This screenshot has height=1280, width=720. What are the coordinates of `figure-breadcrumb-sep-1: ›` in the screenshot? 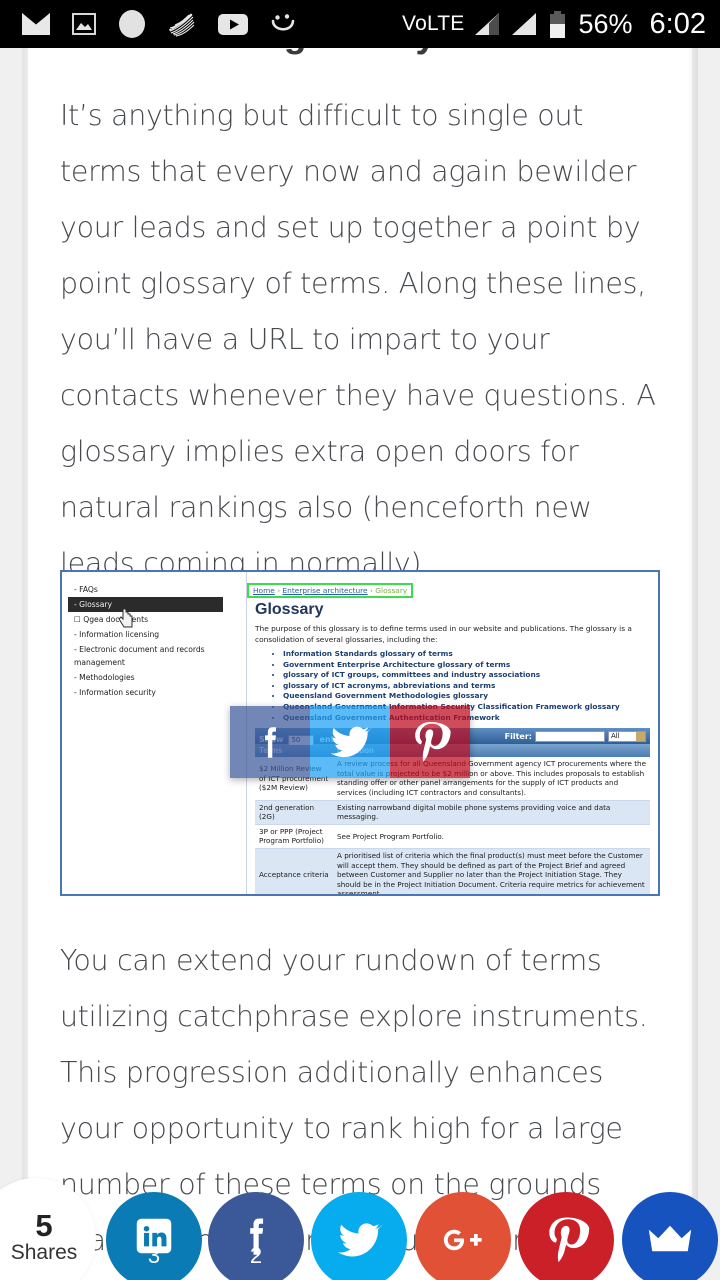 It's located at (279, 590).